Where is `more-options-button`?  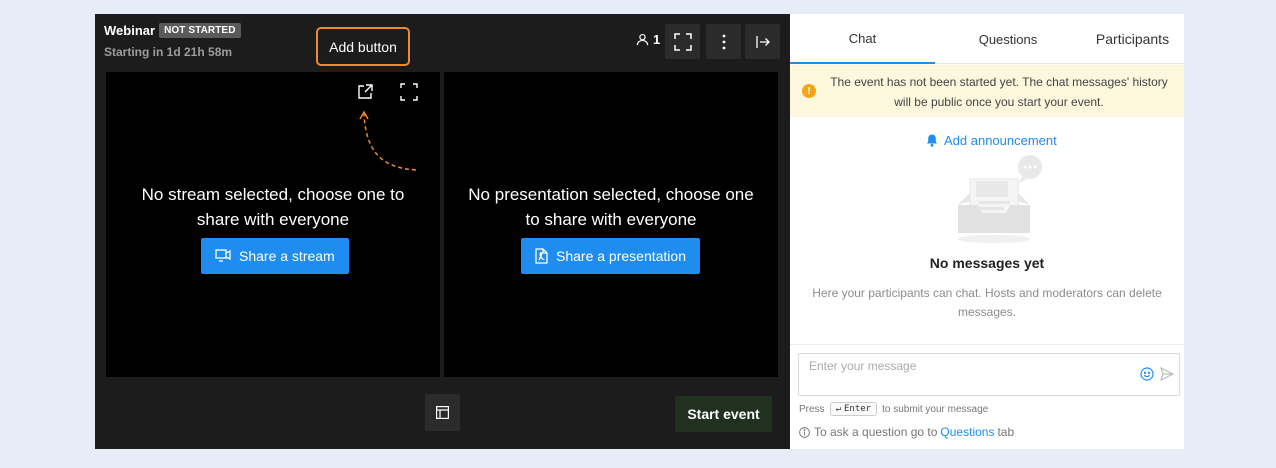
more-options-button is located at coordinates (723, 41).